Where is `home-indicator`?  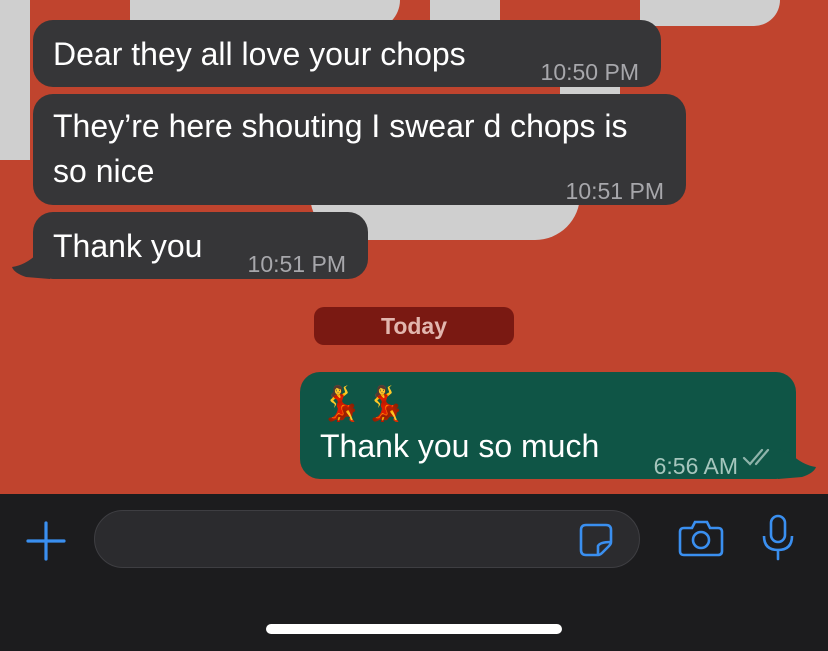 home-indicator is located at coordinates (414, 629).